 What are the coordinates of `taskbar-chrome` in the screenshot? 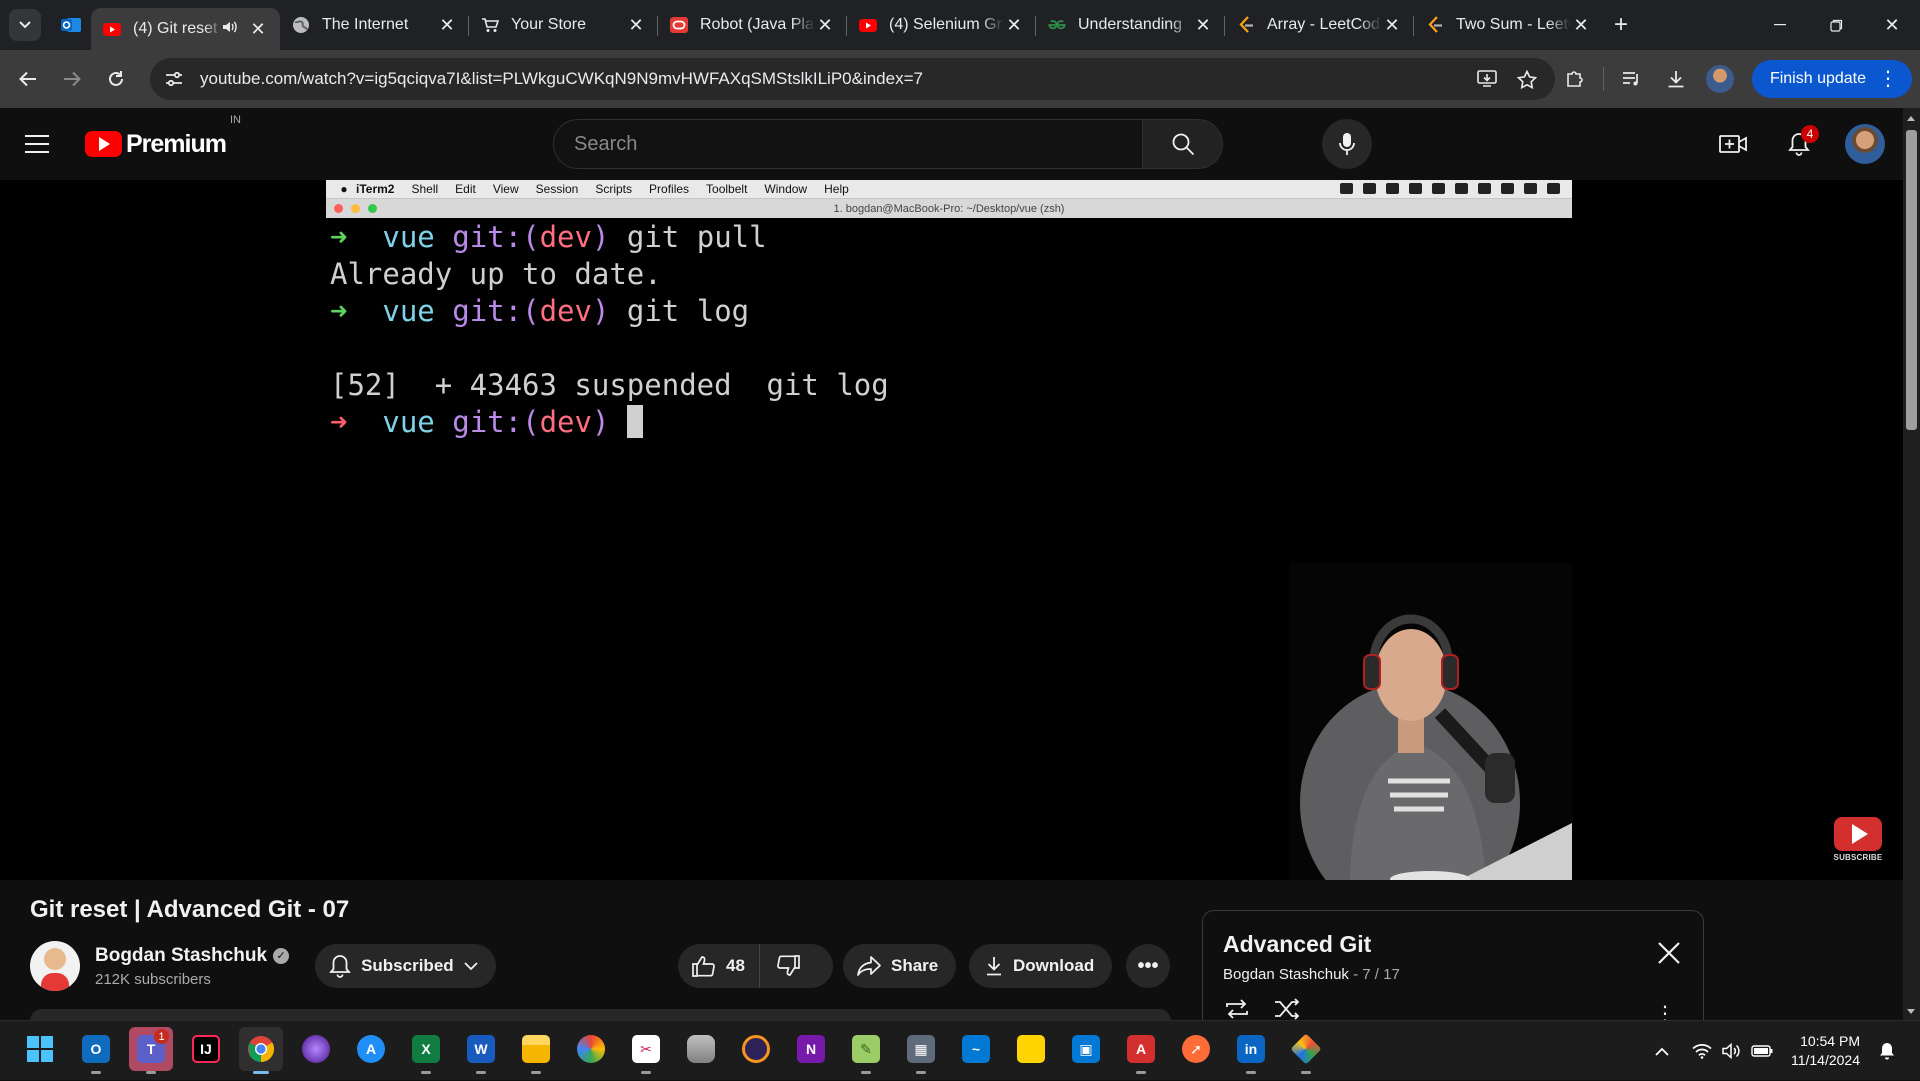 It's located at (261, 1050).